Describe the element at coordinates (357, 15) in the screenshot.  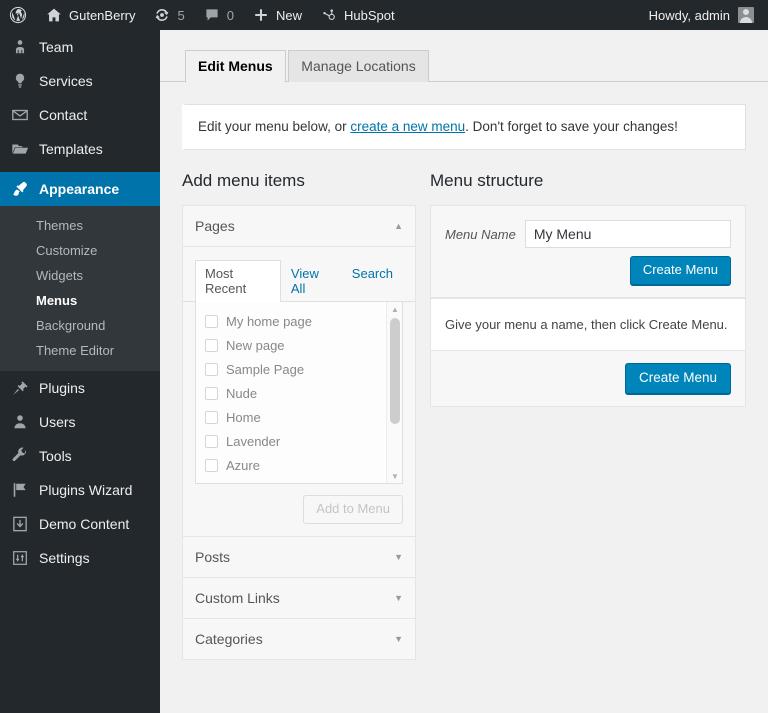
I see `hubspot-menu: HubSpot` at that location.